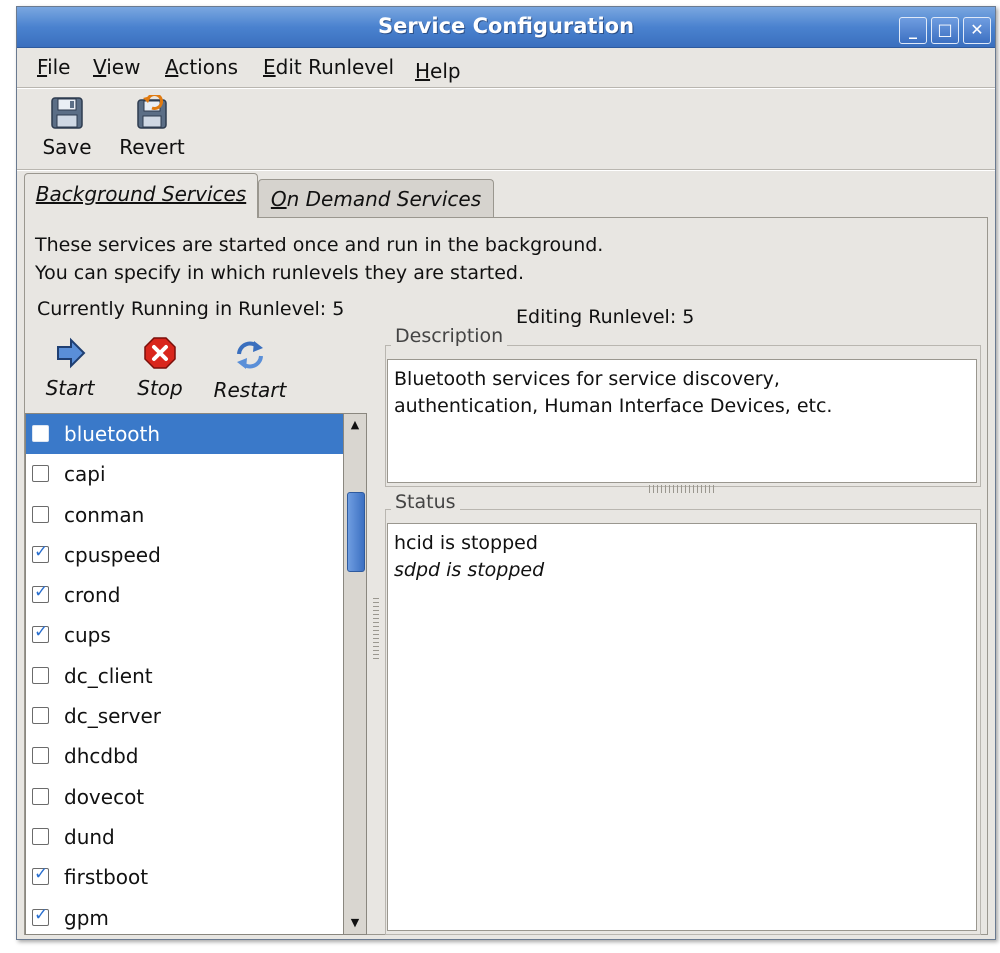 This screenshot has width=1000, height=953. Describe the element at coordinates (425, 502) in the screenshot. I see `status-label: Status` at that location.